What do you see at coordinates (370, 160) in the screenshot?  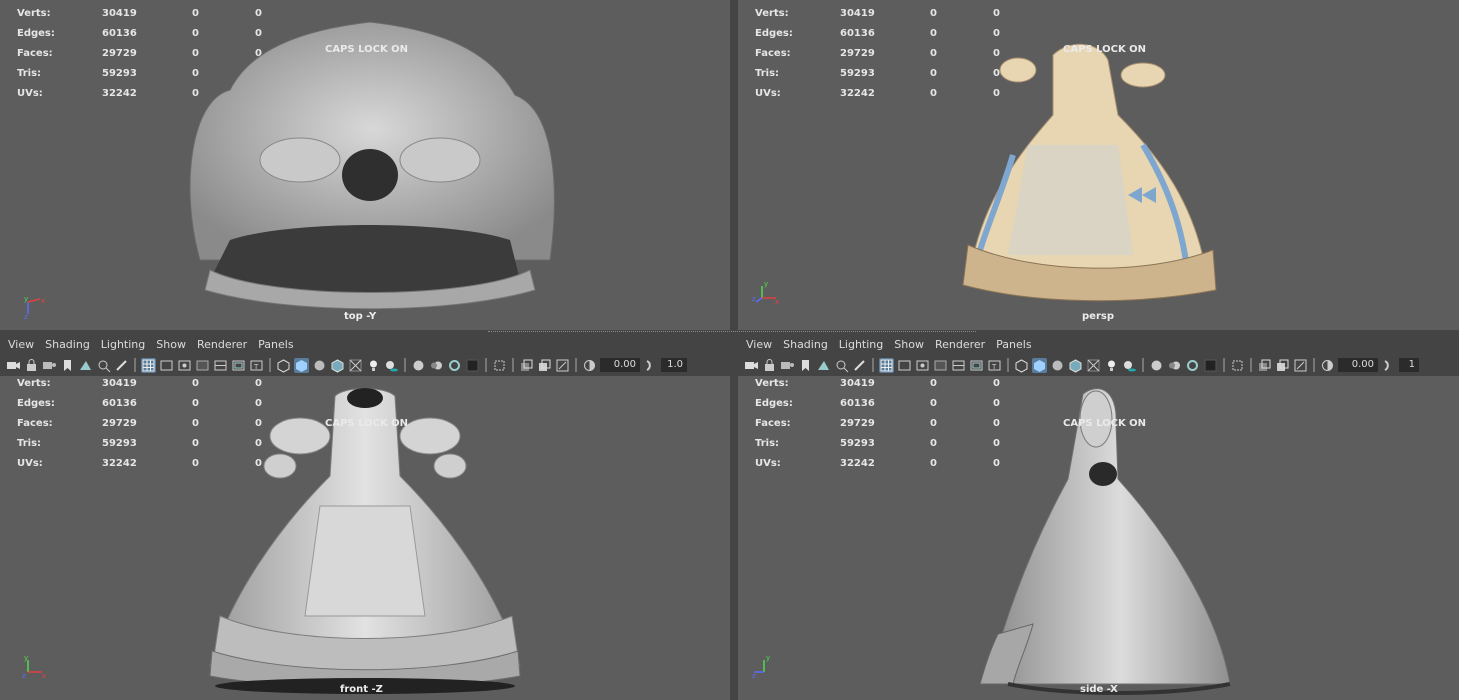 I see `dress-model-top-view` at bounding box center [370, 160].